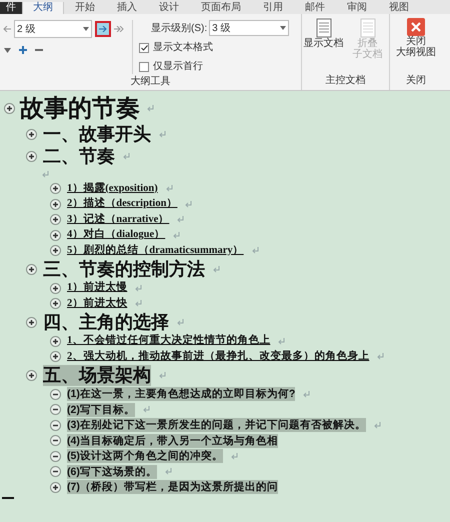 The width and height of the screenshot is (450, 522). What do you see at coordinates (106, 322) in the screenshot?
I see `outline-heading: 四、主角的选择` at bounding box center [106, 322].